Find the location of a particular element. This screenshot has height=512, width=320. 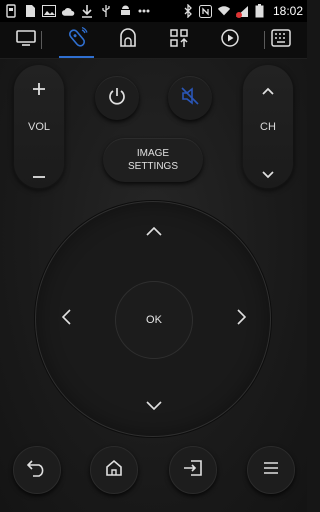

volume-down-button is located at coordinates (39, 175).